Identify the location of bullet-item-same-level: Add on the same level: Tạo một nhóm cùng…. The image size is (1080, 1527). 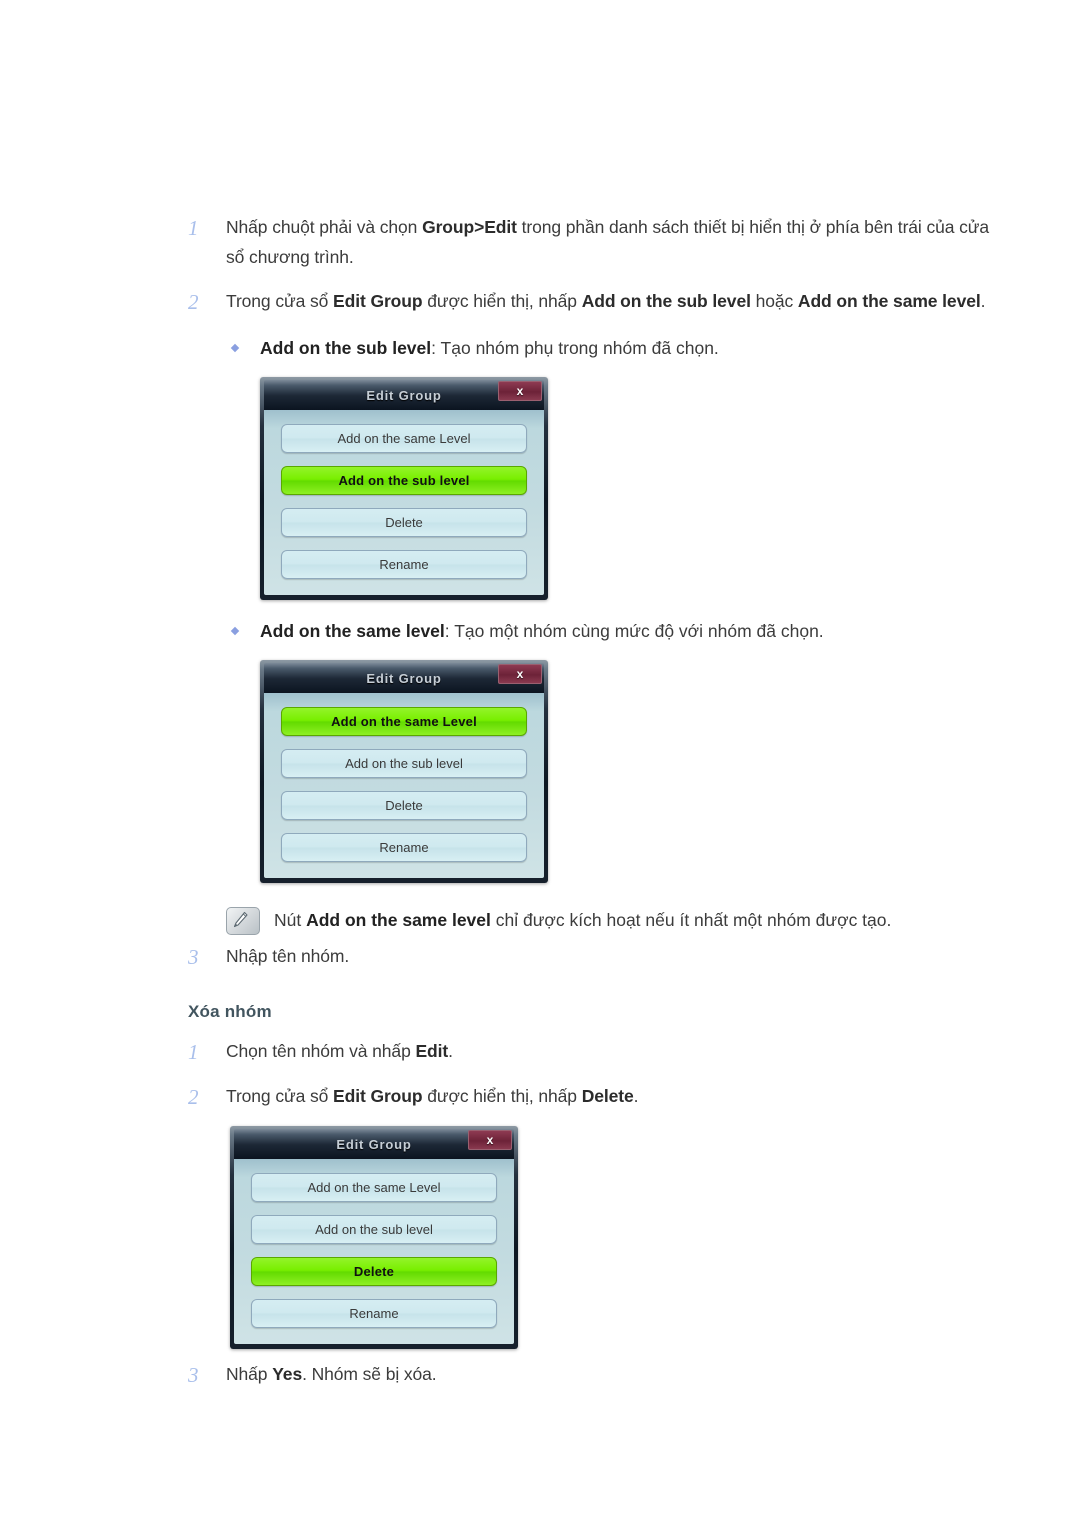
(612, 631).